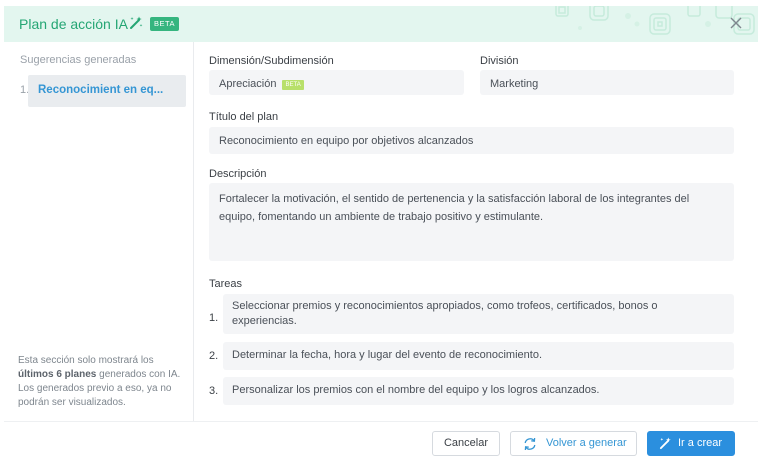 The height and width of the screenshot is (467, 762). Describe the element at coordinates (238, 174) in the screenshot. I see `description-label: Descripción` at that location.